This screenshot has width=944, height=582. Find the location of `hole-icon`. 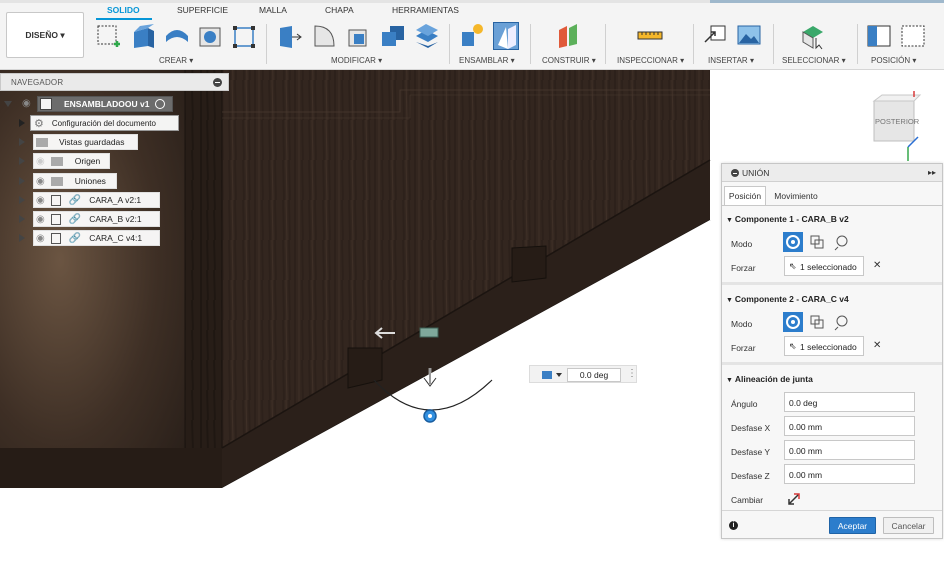

hole-icon is located at coordinates (211, 36).